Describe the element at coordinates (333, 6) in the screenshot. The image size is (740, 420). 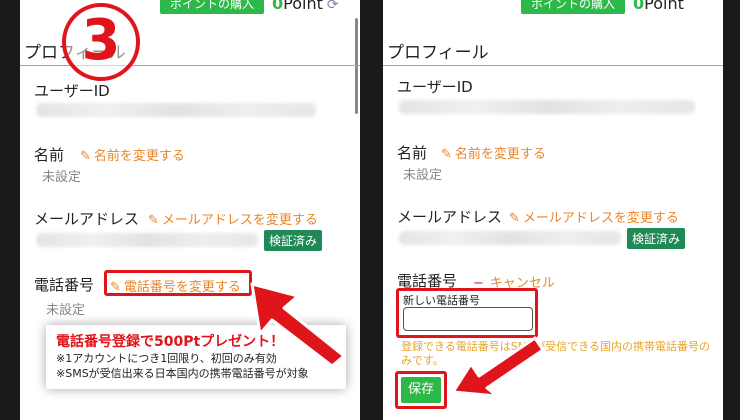
I see `refresh-icon: ⟳` at that location.